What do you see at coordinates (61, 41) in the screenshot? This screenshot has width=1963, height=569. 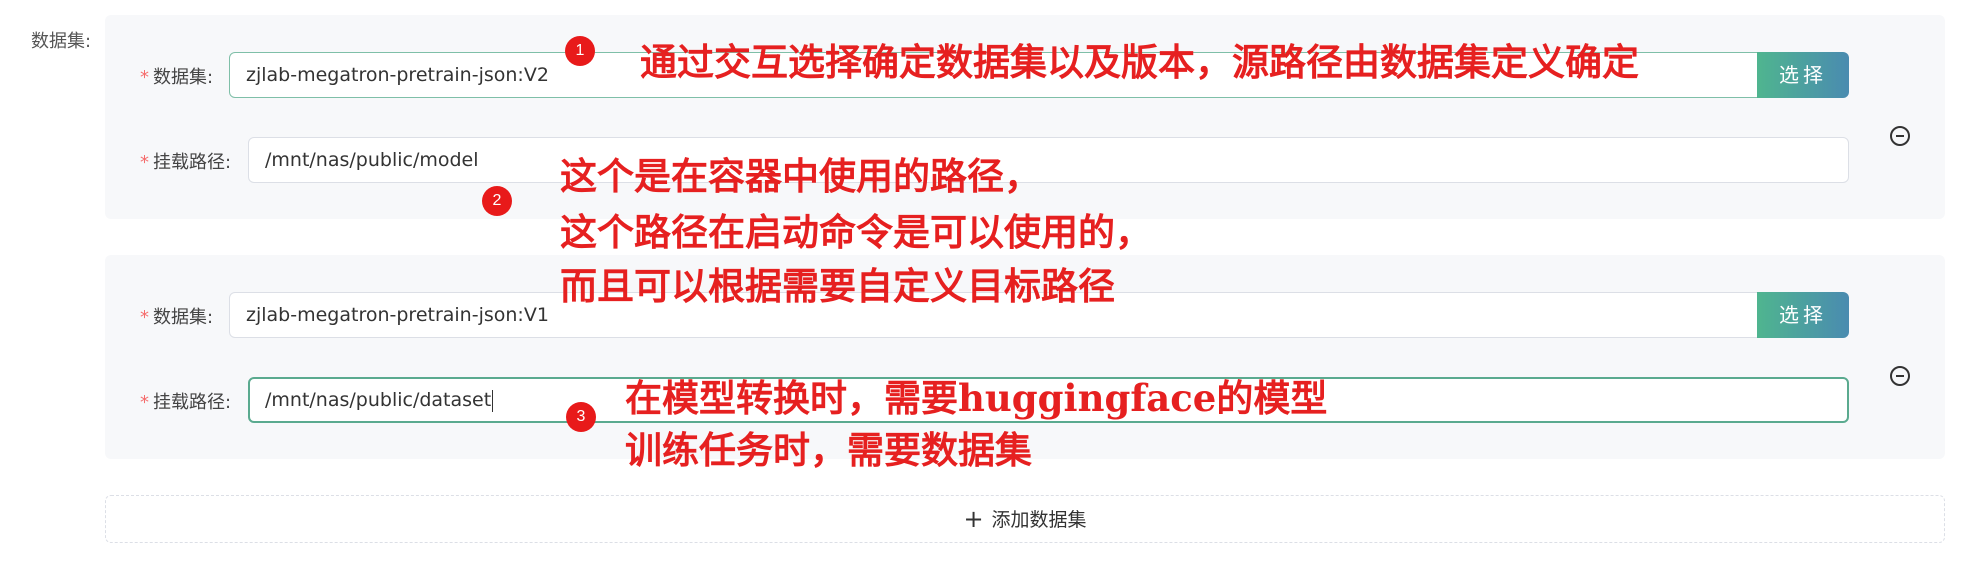 I see `section-label: 数据集:` at bounding box center [61, 41].